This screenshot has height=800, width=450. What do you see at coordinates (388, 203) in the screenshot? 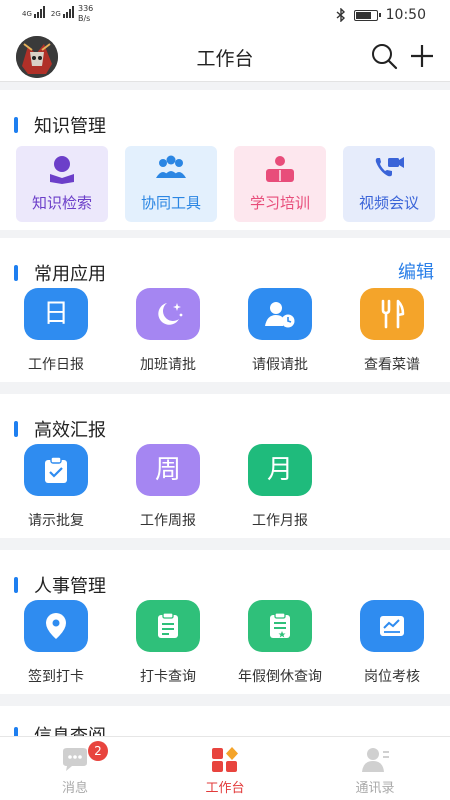
I see `card-label: 视频会议` at bounding box center [388, 203].